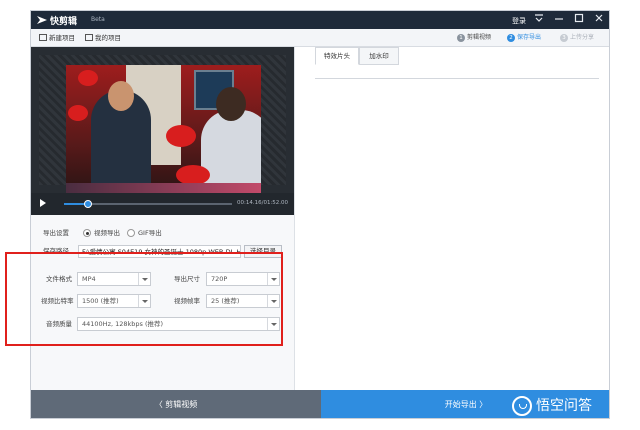 Image resolution: width=640 pixels, height=430 pixels. I want to click on video-frame, so click(163, 129).